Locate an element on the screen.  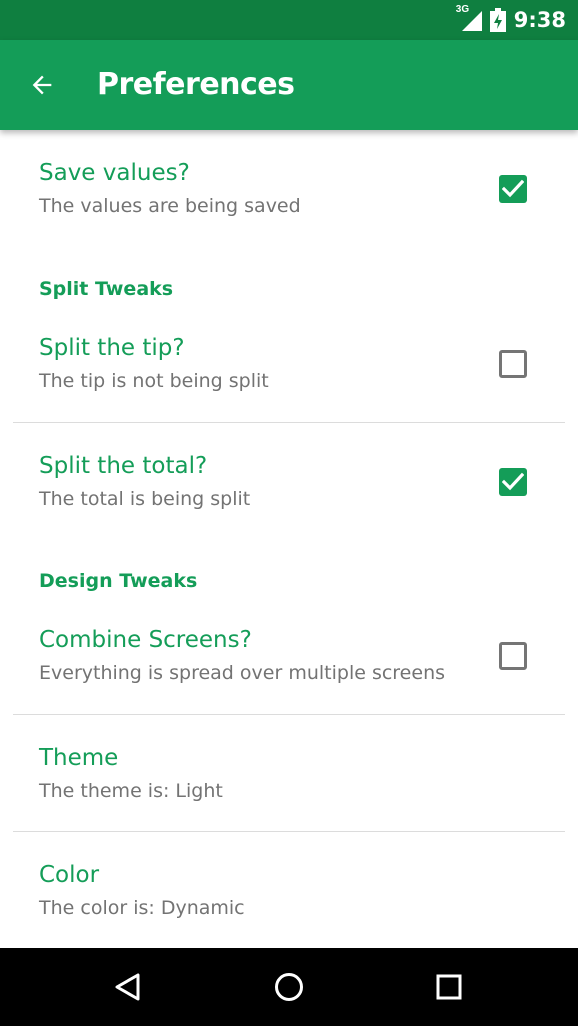
back-button is located at coordinates (42, 85).